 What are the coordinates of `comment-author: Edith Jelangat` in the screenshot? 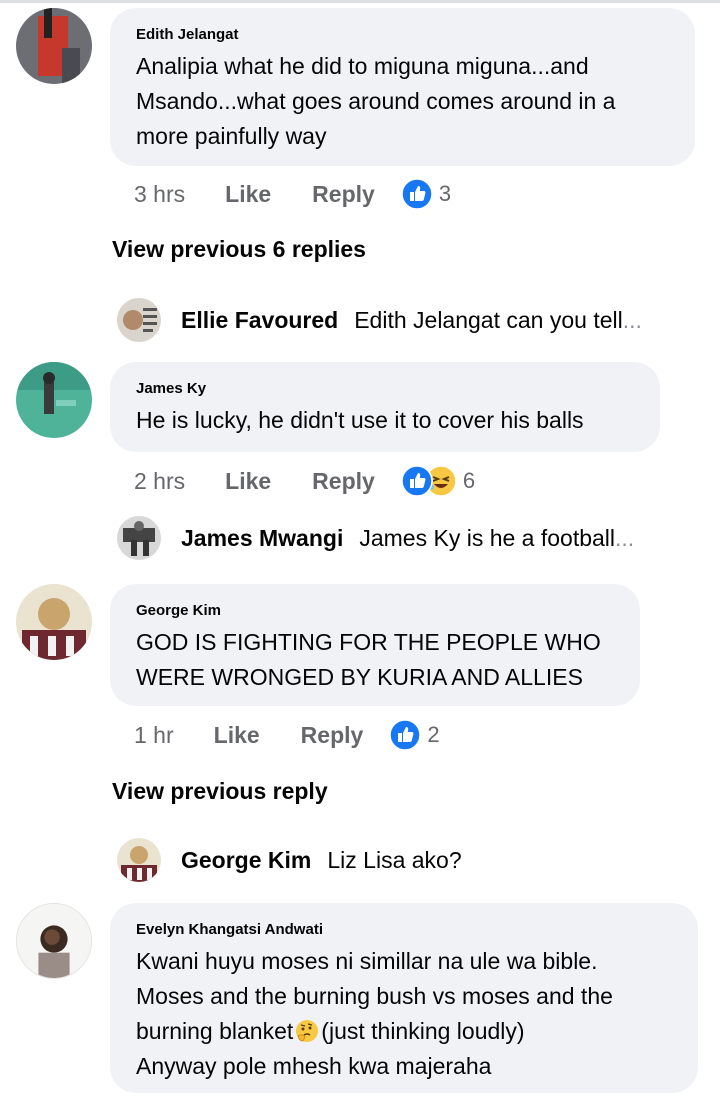 It's located at (402, 35).